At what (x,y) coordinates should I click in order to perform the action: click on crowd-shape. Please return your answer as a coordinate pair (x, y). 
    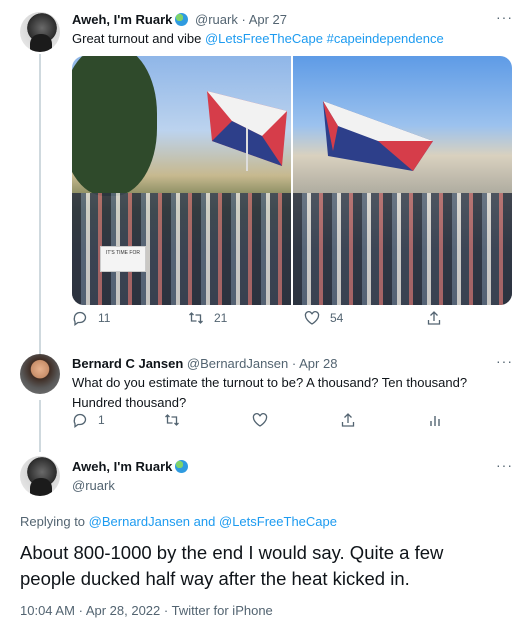
    Looking at the image, I should click on (402, 248).